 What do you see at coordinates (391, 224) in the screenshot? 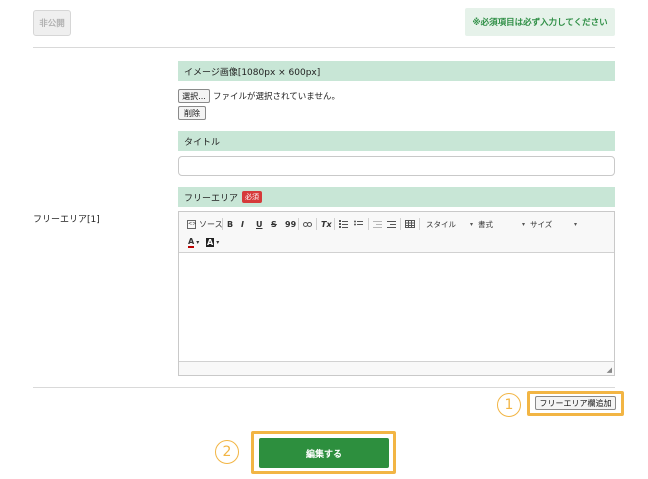
I see `indent-icon` at bounding box center [391, 224].